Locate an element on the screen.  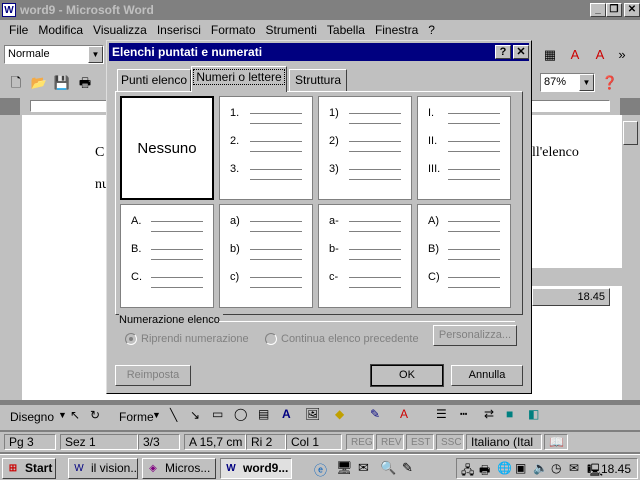
more-buttons-icon: » is located at coordinates (622, 55).